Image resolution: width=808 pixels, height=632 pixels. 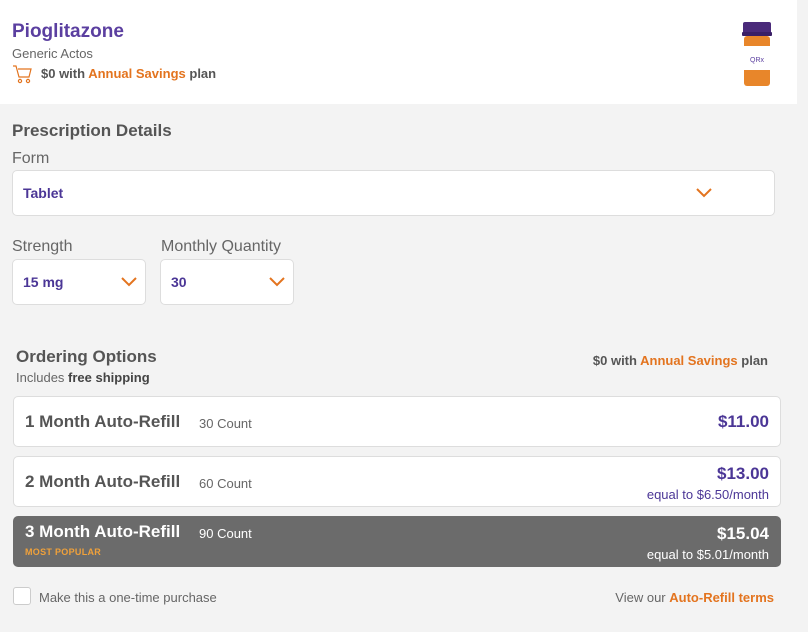 I want to click on quantity-value: 30, so click(x=179, y=282).